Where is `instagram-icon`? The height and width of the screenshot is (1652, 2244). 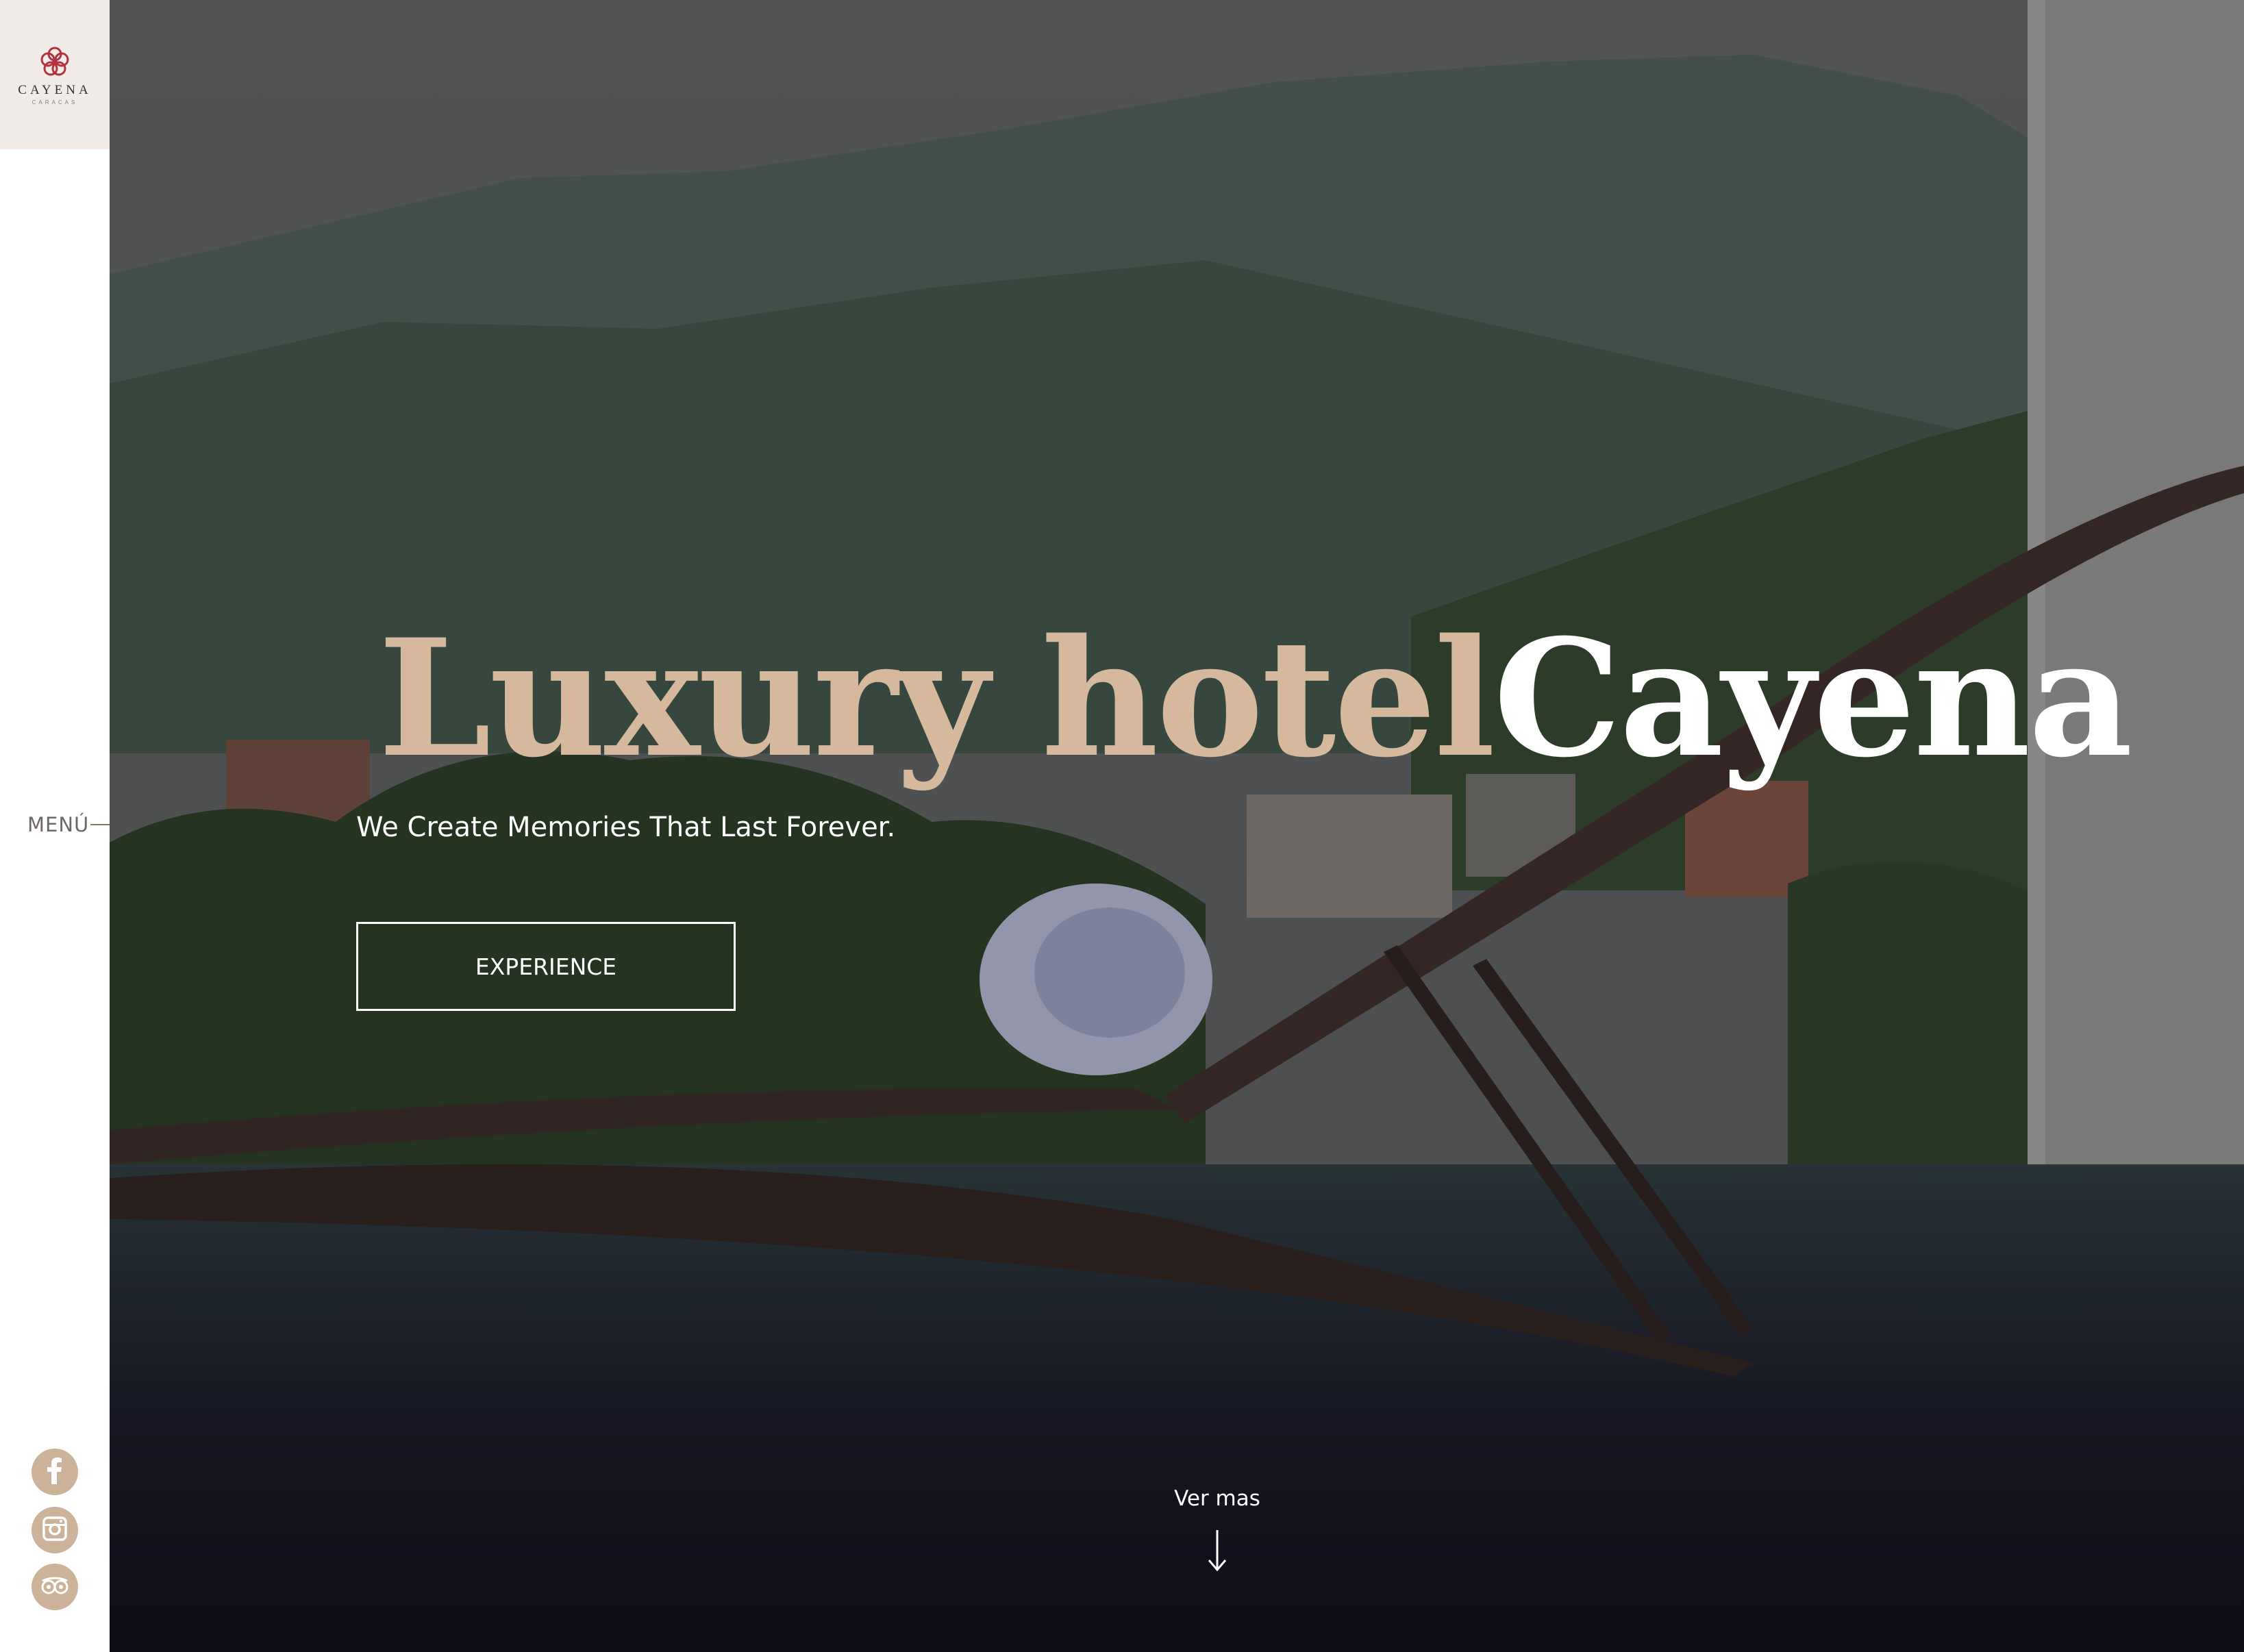
instagram-icon is located at coordinates (55, 1530).